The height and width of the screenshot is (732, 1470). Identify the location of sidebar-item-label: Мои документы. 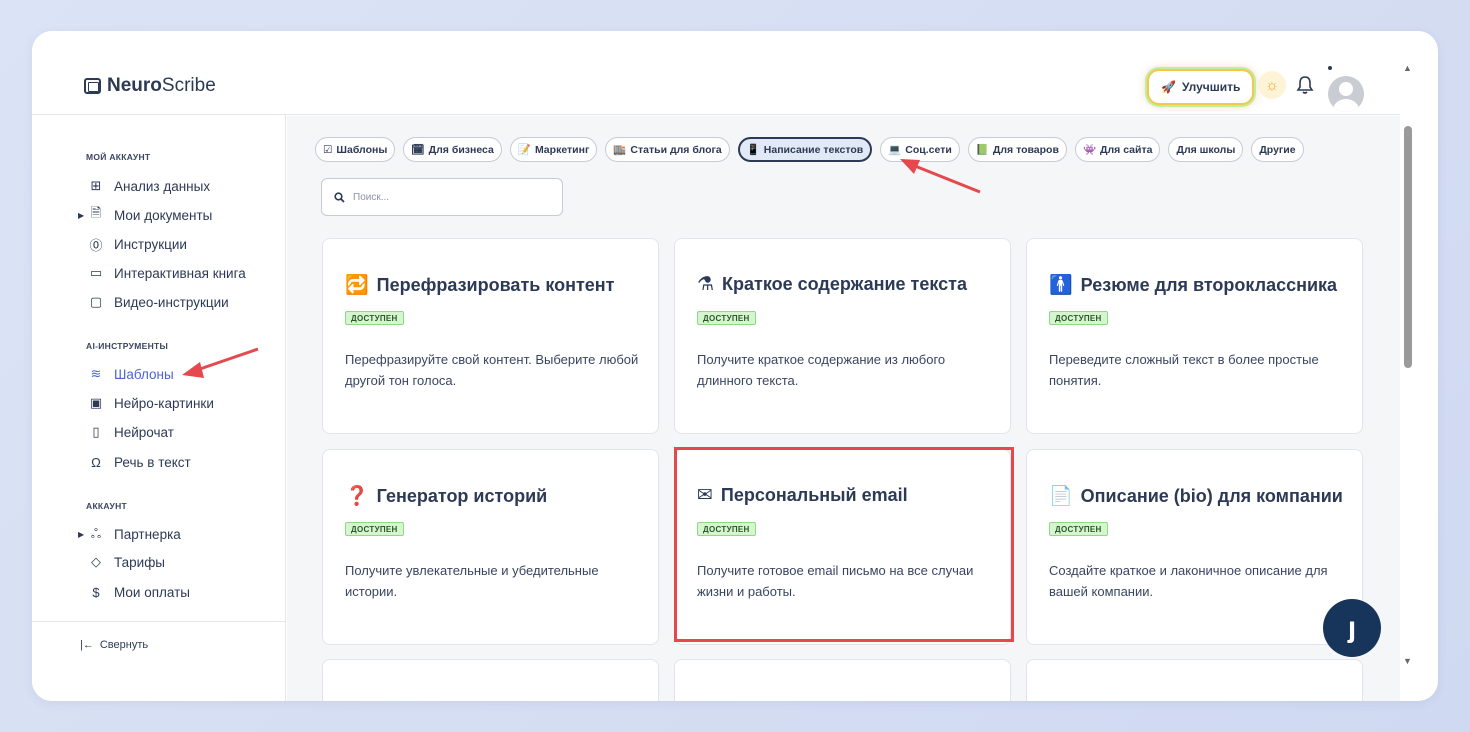
(163, 215).